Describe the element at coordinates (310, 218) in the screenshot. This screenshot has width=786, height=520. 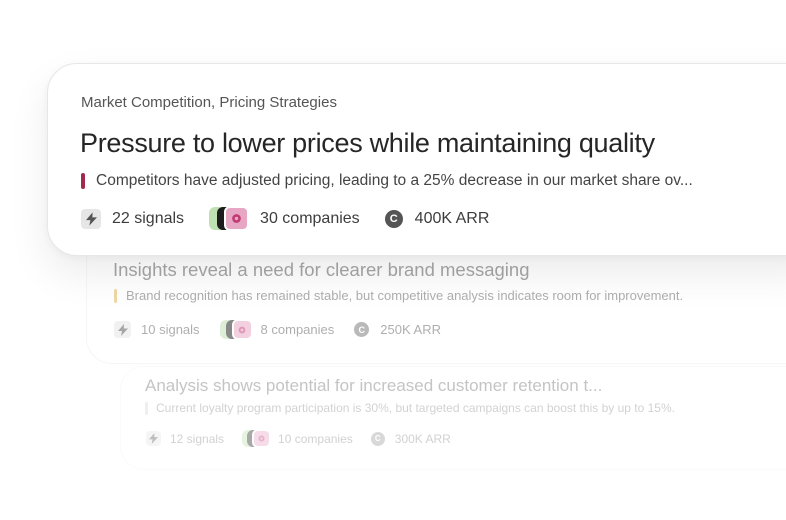
I see `companies-count: 30 companies` at that location.